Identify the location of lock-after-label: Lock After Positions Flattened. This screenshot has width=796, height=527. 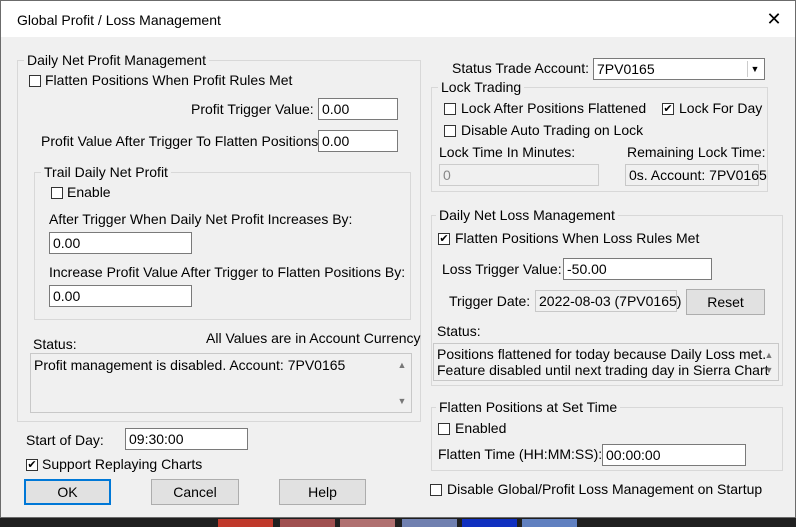
(554, 108).